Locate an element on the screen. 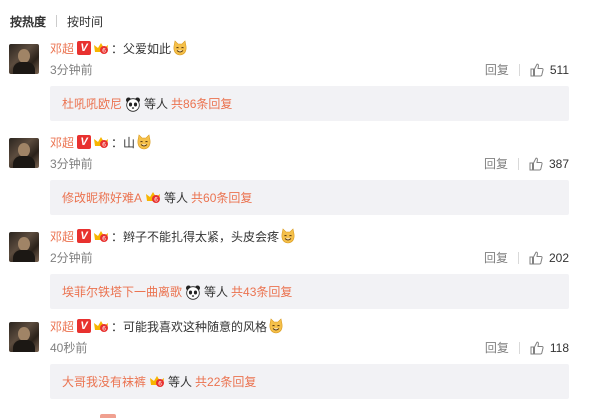 The height and width of the screenshot is (418, 589). sort-by-hot-tab: 按热度 is located at coordinates (28, 21).